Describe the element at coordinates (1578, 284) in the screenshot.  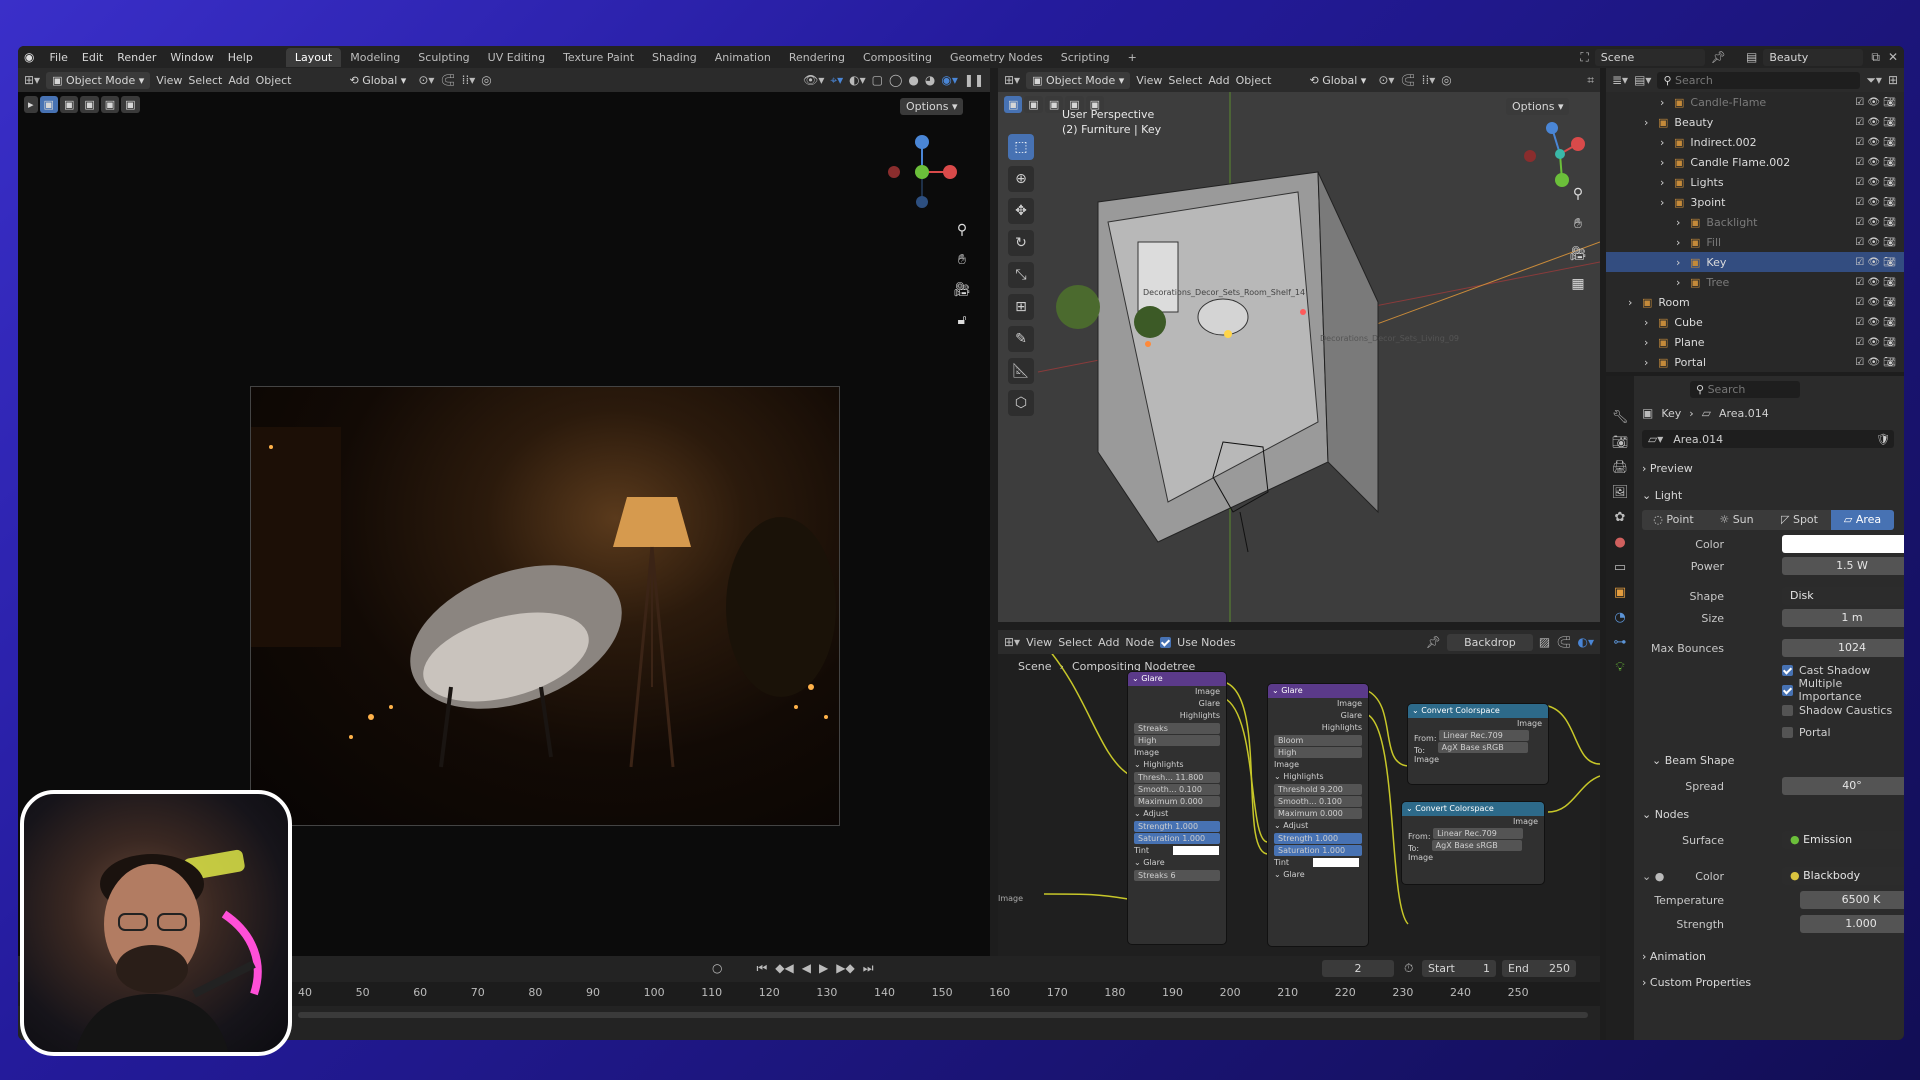
I see `grid-view-icon: ▦` at that location.